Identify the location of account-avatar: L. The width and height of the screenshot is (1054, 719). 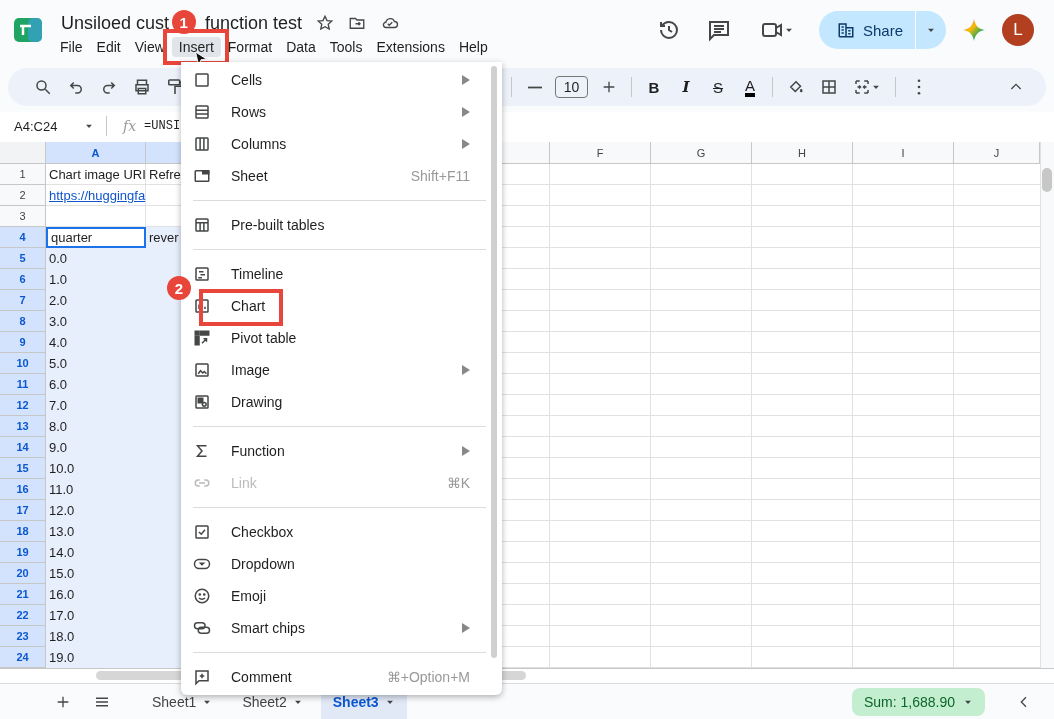
(1018, 30).